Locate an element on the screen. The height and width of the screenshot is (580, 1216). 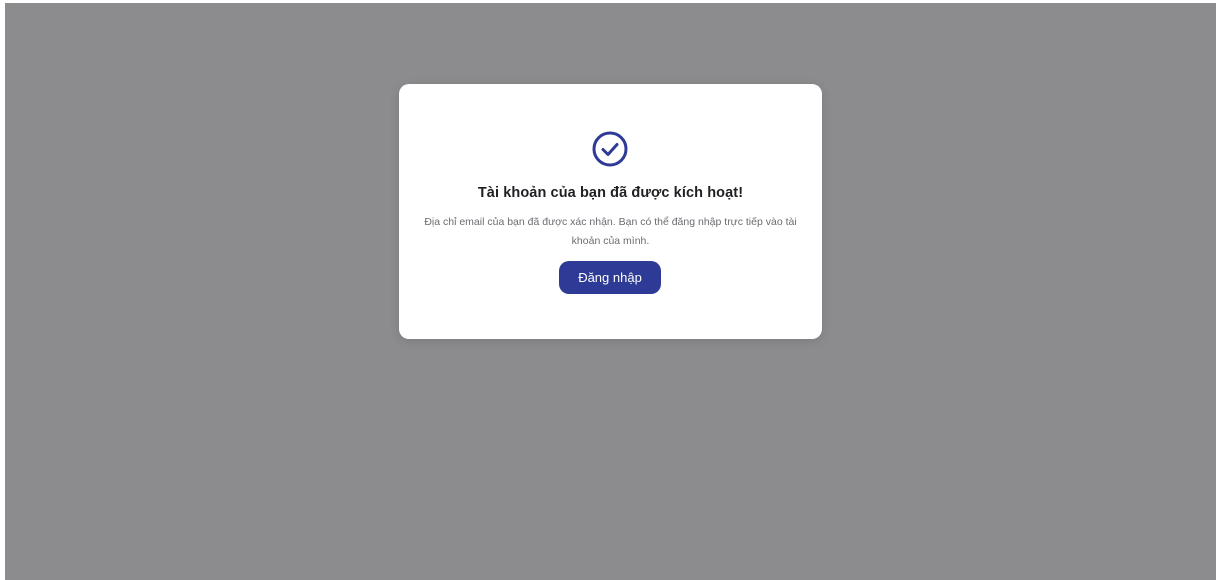
login-button: Đăng nhập is located at coordinates (610, 277).